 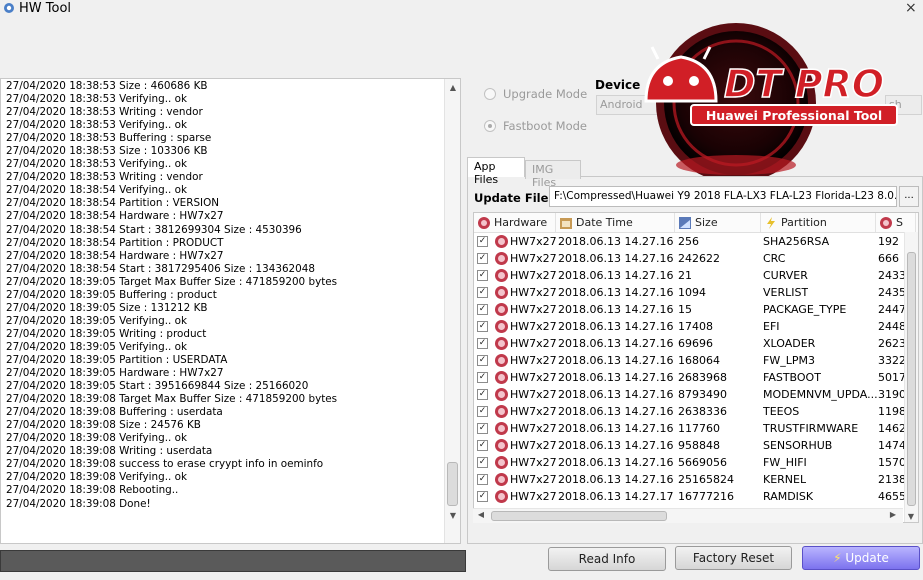 I want to click on scroll-left-icon: ◀, so click(x=481, y=514).